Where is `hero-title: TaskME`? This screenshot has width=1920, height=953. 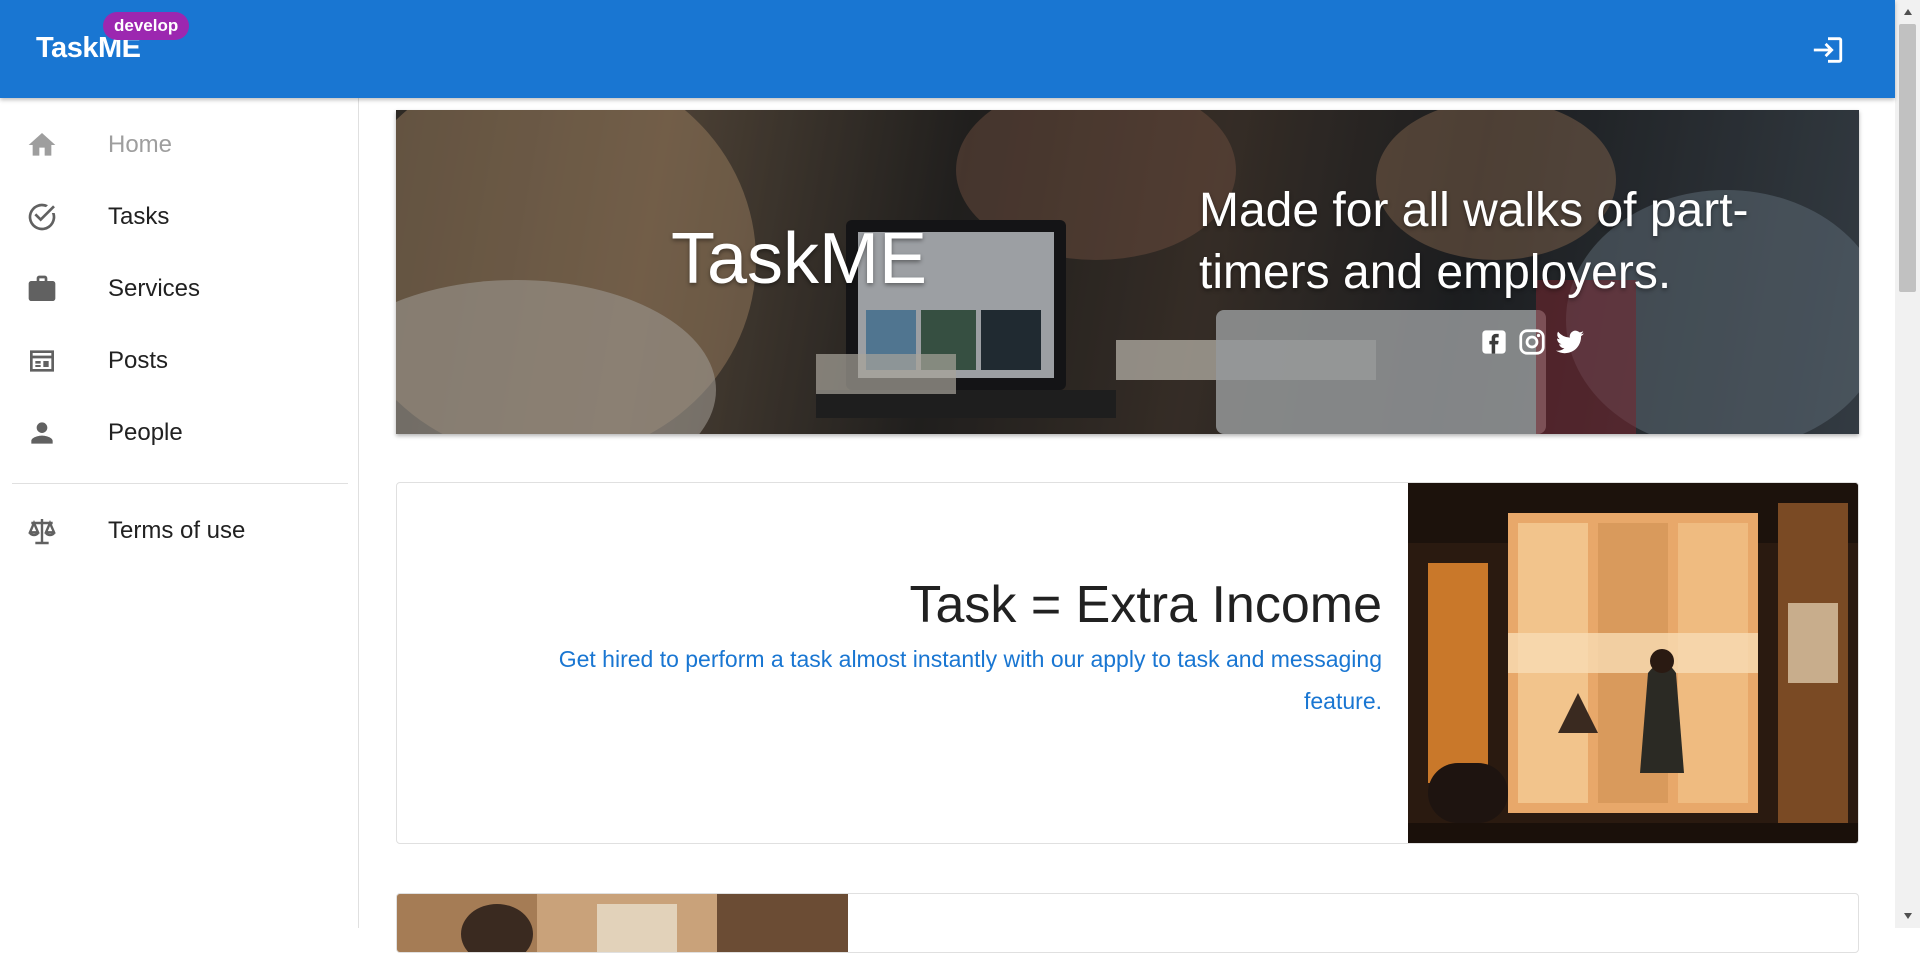
hero-title: TaskME is located at coordinates (799, 259).